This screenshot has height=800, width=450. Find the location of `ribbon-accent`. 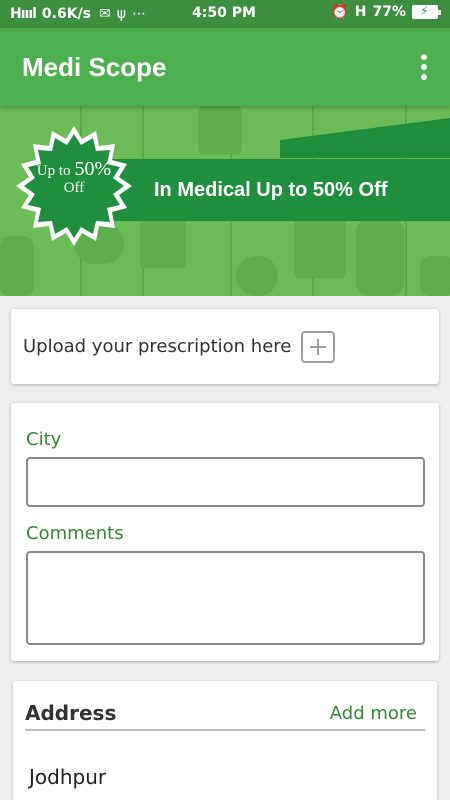

ribbon-accent is located at coordinates (365, 138).